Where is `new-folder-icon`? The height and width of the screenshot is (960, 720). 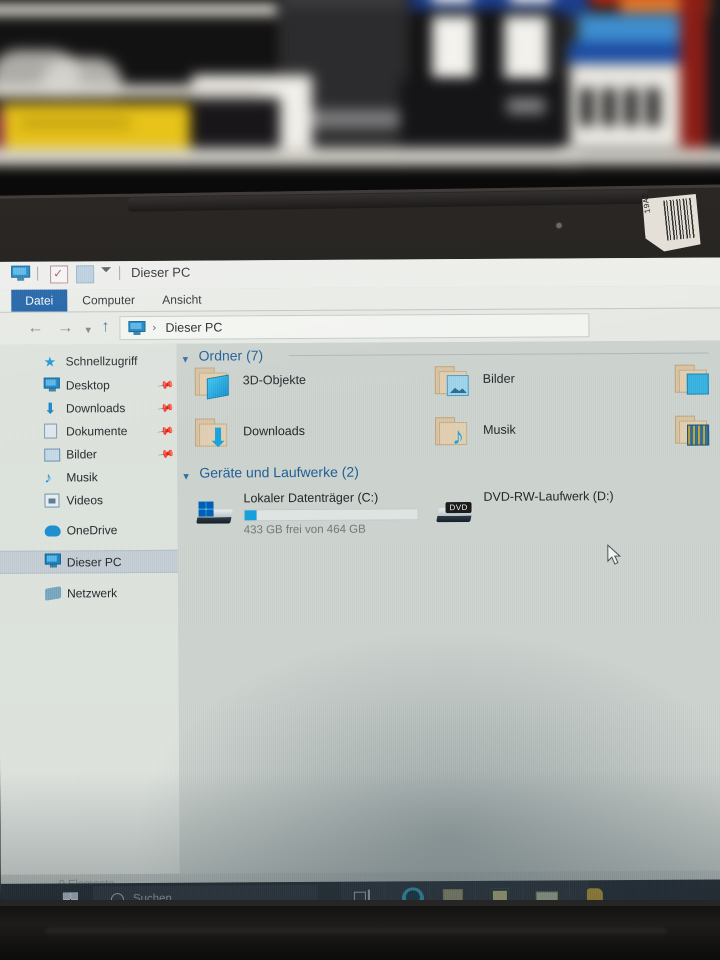 new-folder-icon is located at coordinates (85, 274).